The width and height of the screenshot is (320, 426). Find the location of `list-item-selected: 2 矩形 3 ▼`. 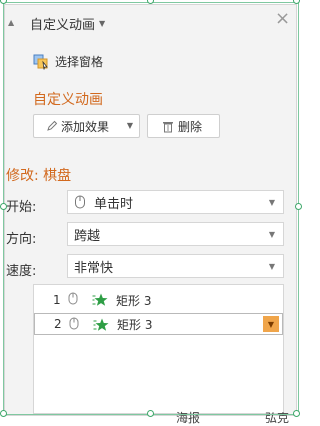

list-item-selected: 2 矩形 3 ▼ is located at coordinates (158, 324).